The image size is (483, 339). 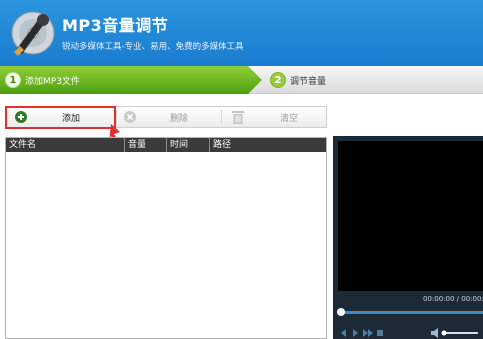 I want to click on step-1-number: 1, so click(x=13, y=80).